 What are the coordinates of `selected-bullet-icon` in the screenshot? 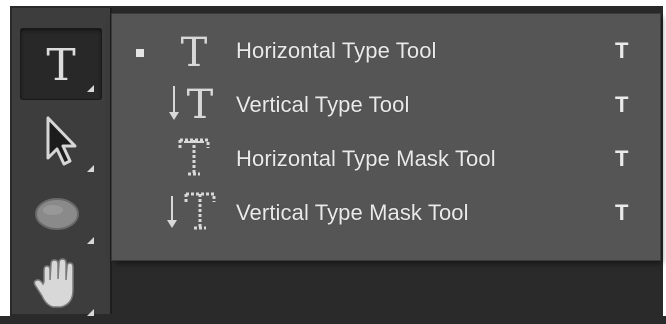 It's located at (140, 53).